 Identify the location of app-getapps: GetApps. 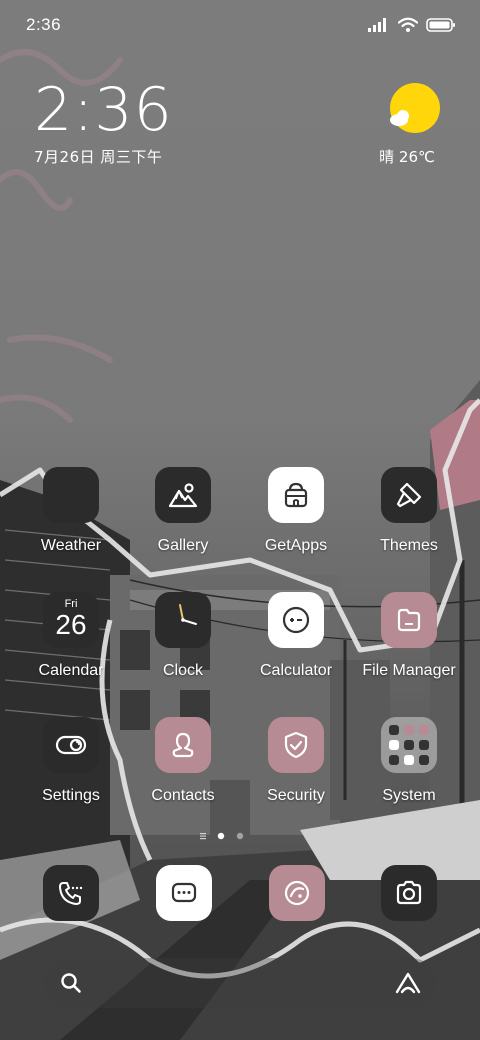
(296, 511).